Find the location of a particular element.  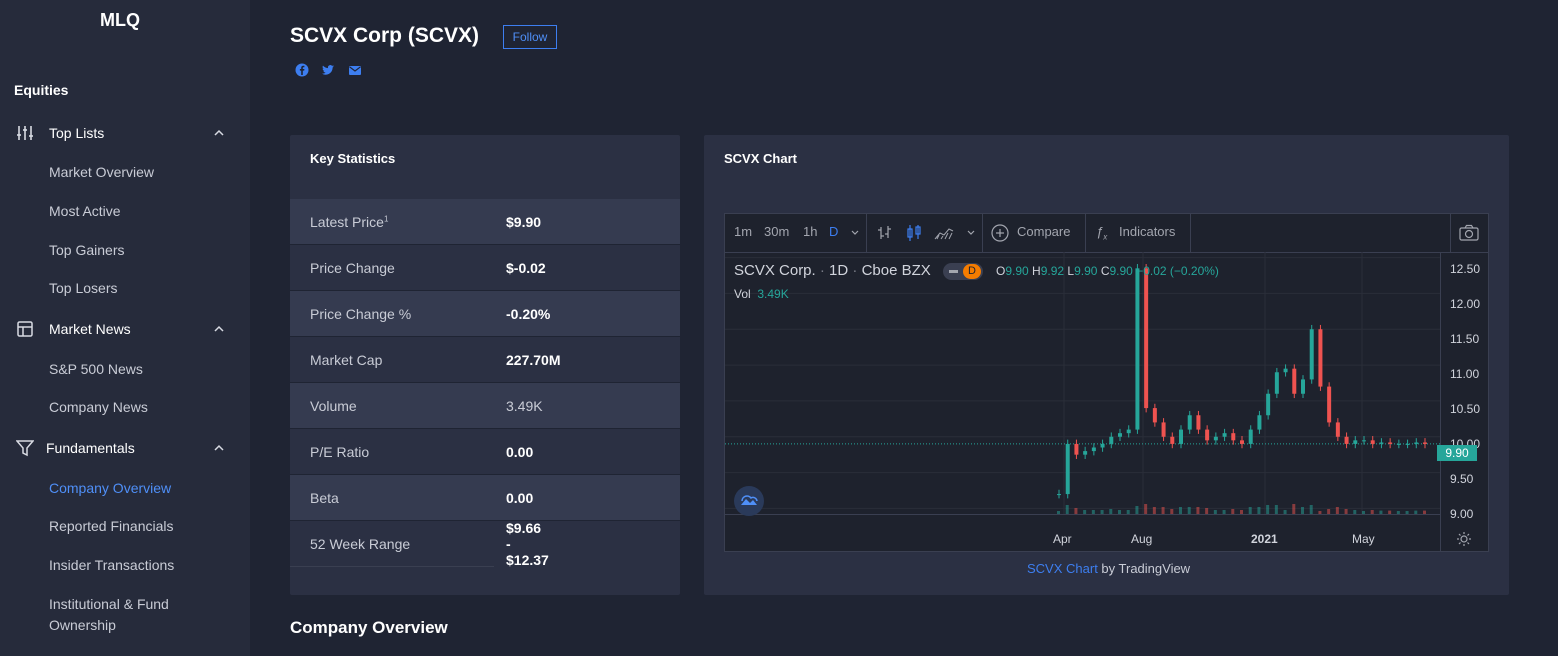

last-price-tag: 9.90 is located at coordinates (1457, 453).